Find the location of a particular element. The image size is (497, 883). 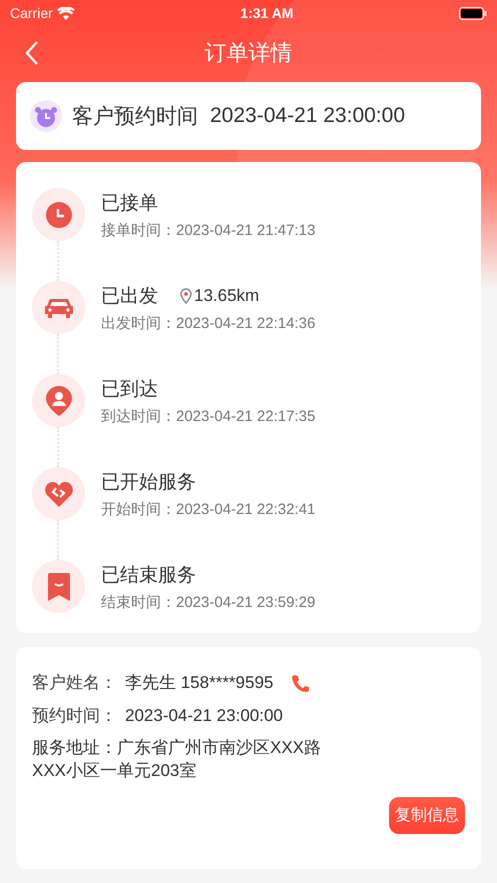

wifi-icon is located at coordinates (65, 13).